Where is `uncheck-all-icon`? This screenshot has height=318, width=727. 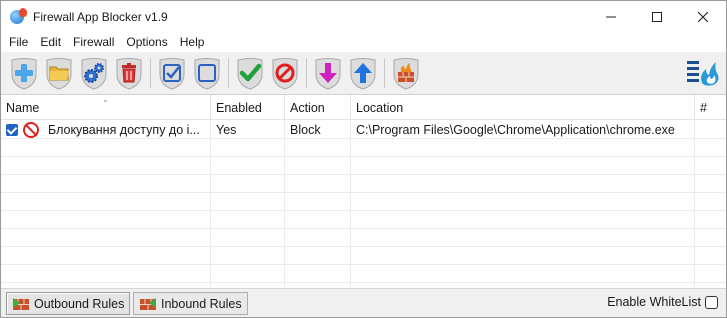
uncheck-all-icon is located at coordinates (206, 73).